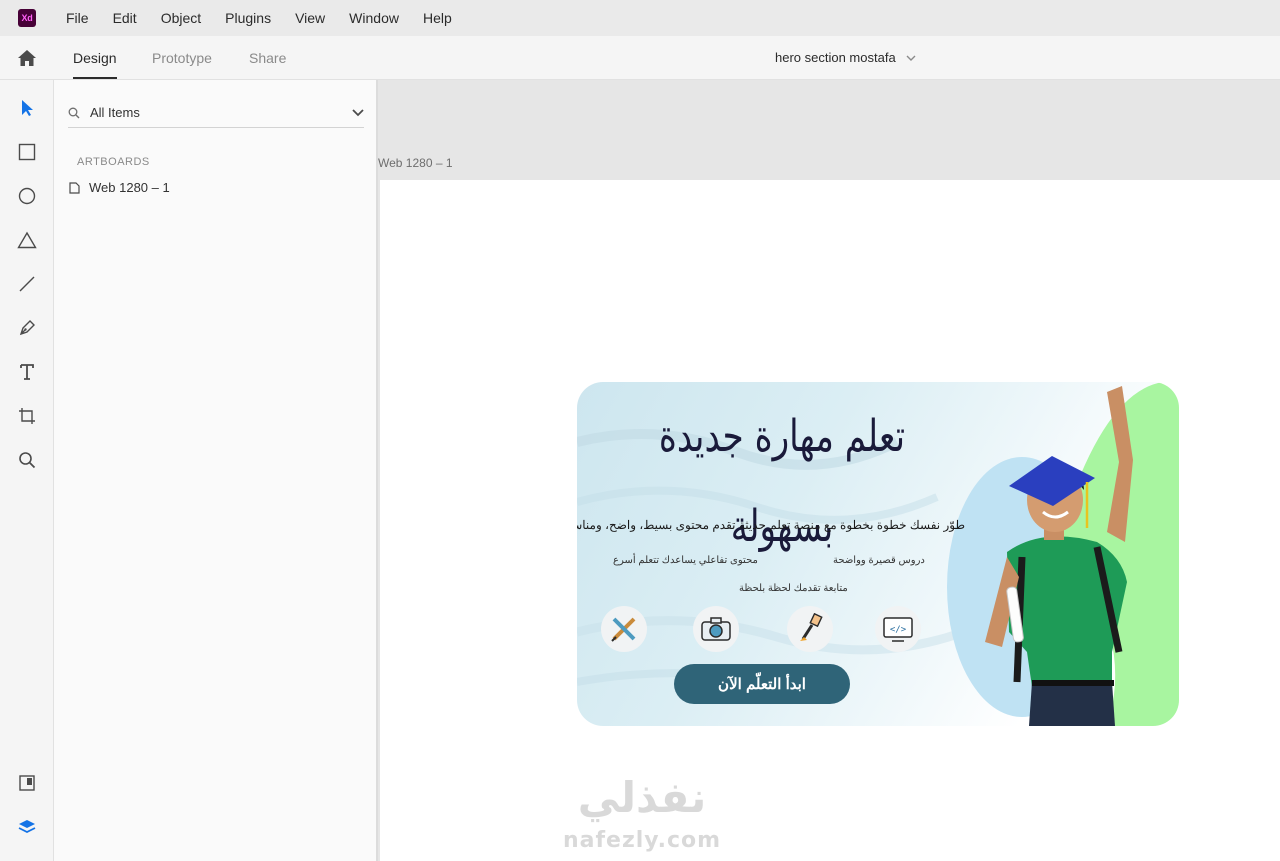 This screenshot has height=861, width=1280. Describe the element at coordinates (113, 162) in the screenshot. I see `artboards-section-label: ARTBOARDS` at that location.